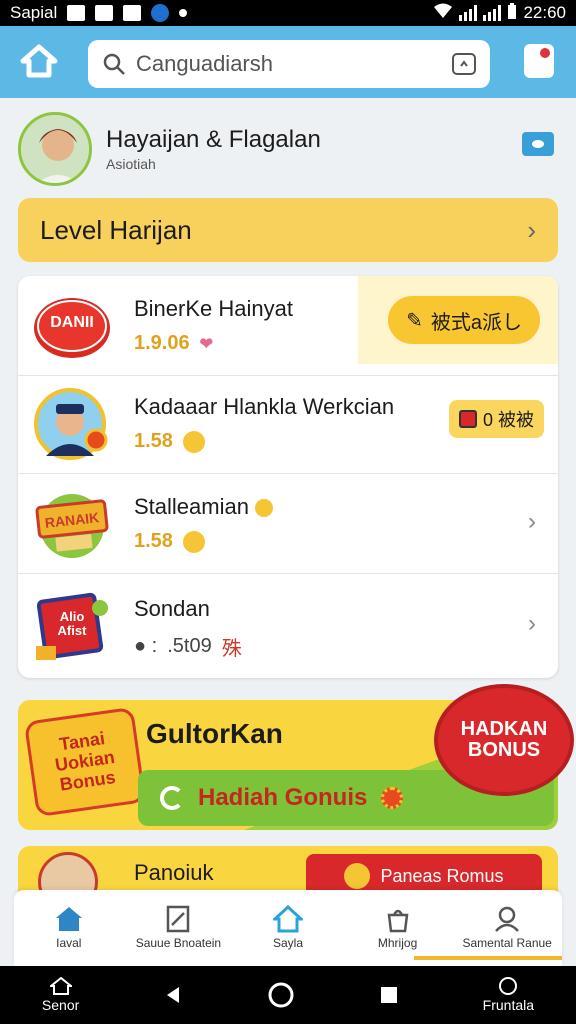  Describe the element at coordinates (264, 406) in the screenshot. I see `list-item-title: Kadaaar Hlankla Werkcian` at that location.